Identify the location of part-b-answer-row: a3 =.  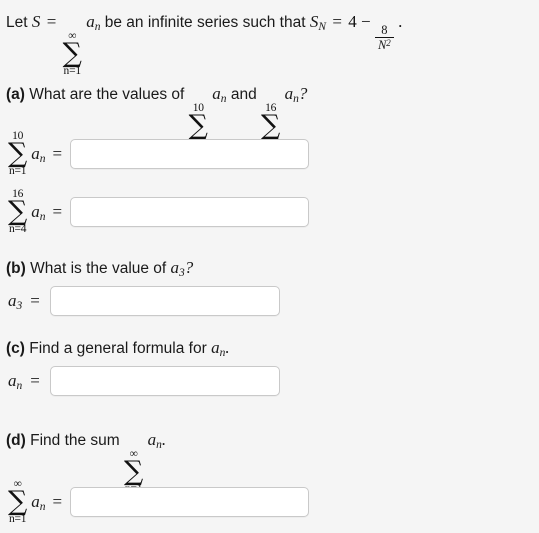
(144, 301).